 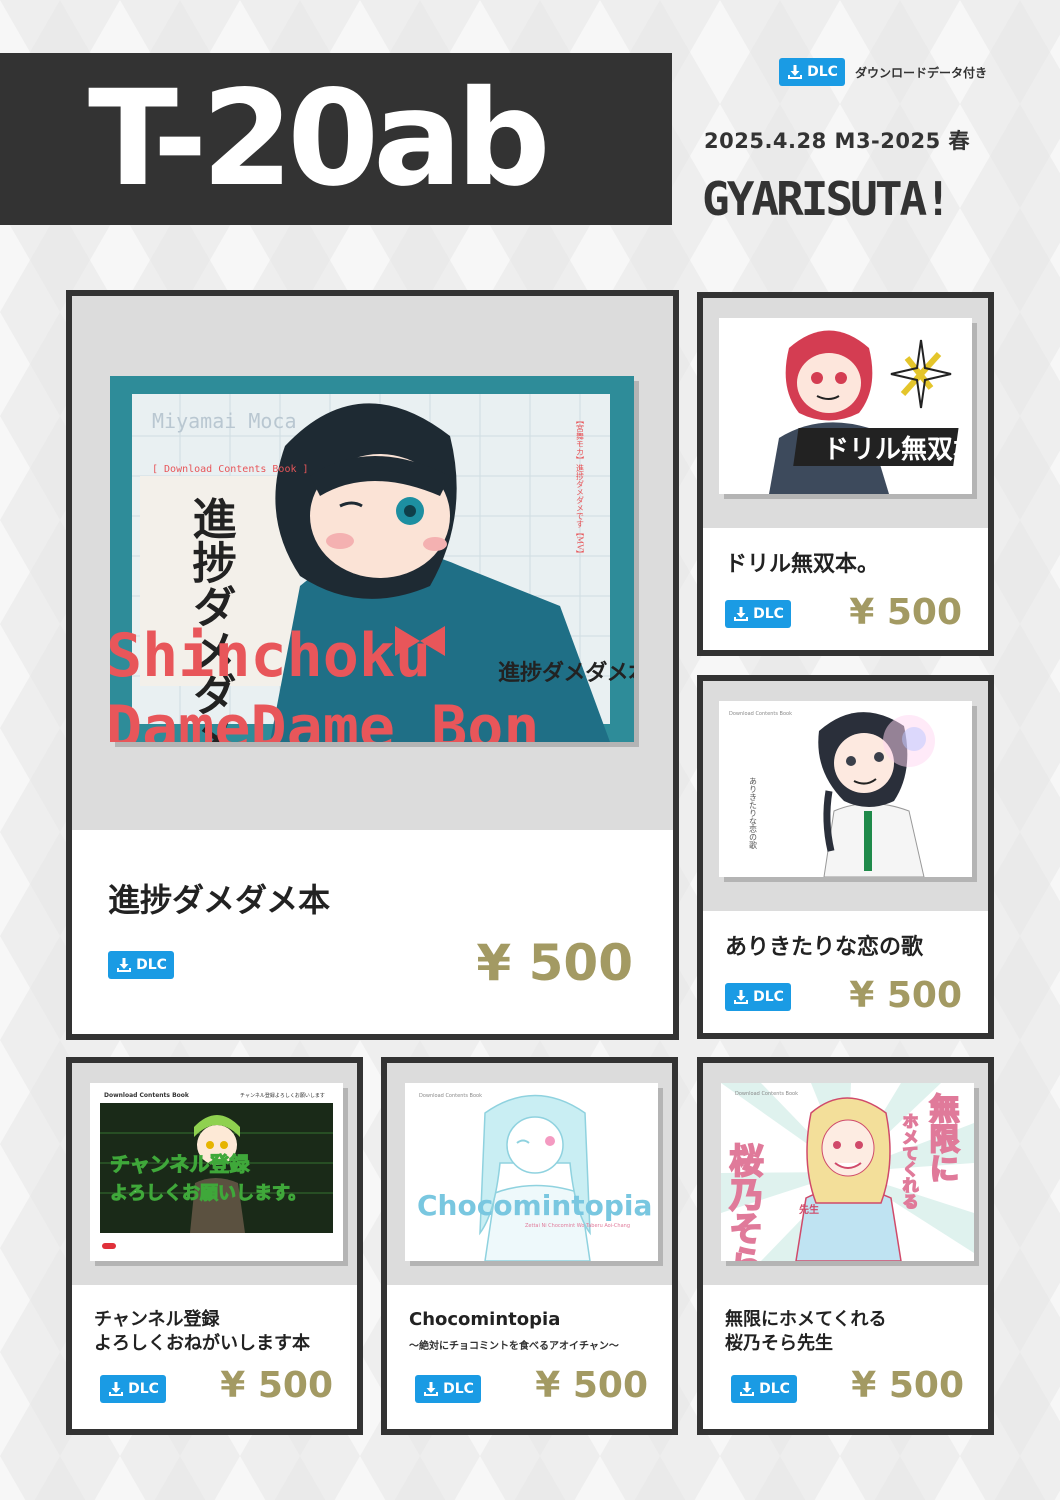 I want to click on product-name: ドリル無双本。, so click(x=802, y=564).